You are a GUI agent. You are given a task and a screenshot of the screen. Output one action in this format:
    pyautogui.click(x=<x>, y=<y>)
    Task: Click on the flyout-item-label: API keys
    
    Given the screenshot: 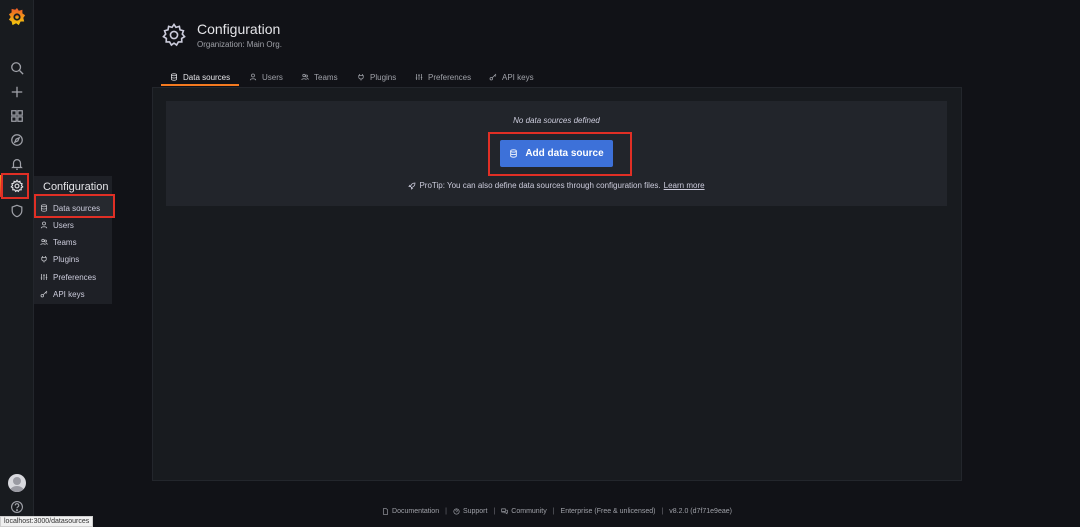 What is the action you would take?
    pyautogui.click(x=69, y=294)
    